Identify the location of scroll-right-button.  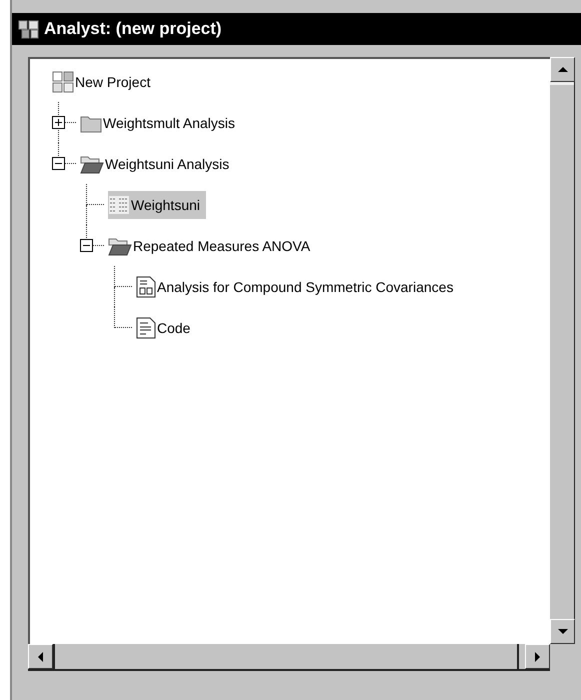
(537, 656).